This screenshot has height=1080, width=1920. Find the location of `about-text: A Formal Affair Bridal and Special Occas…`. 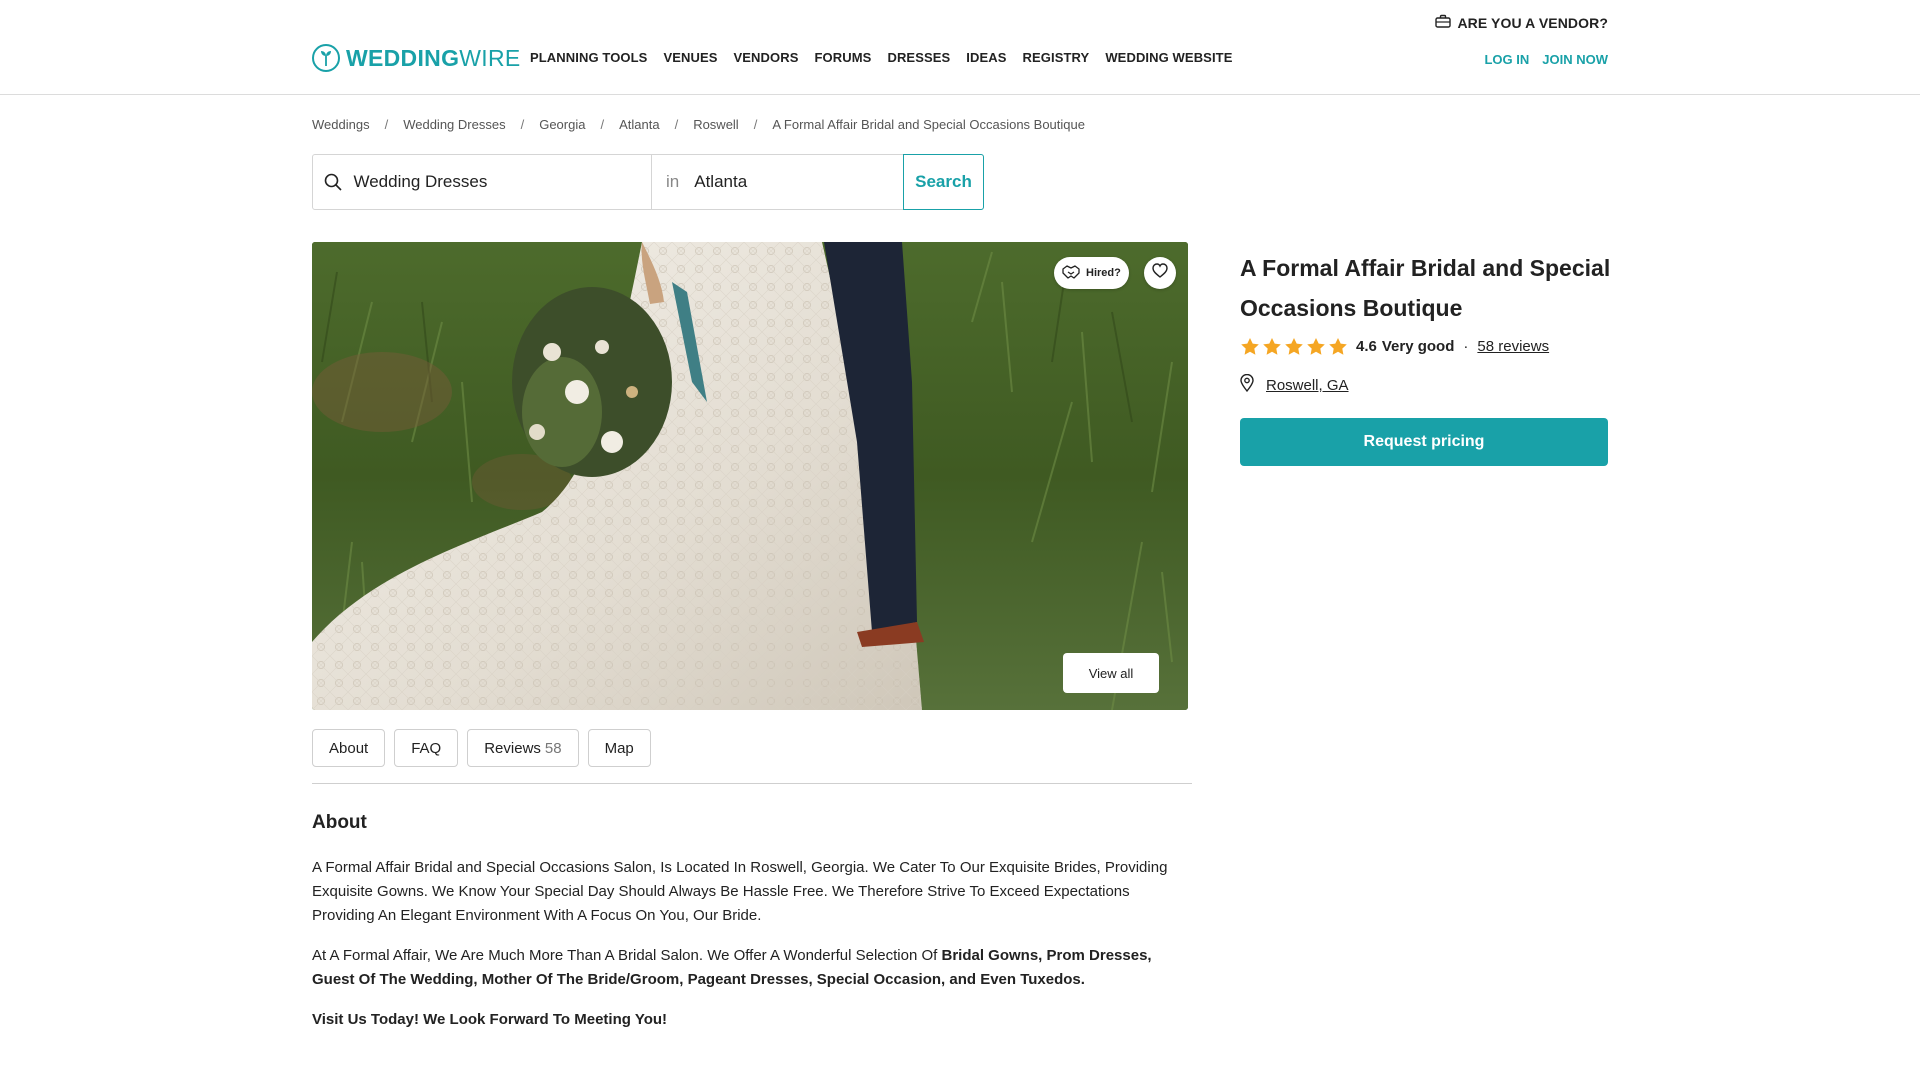

about-text: A Formal Affair Bridal and Special Occas… is located at coordinates (752, 952).